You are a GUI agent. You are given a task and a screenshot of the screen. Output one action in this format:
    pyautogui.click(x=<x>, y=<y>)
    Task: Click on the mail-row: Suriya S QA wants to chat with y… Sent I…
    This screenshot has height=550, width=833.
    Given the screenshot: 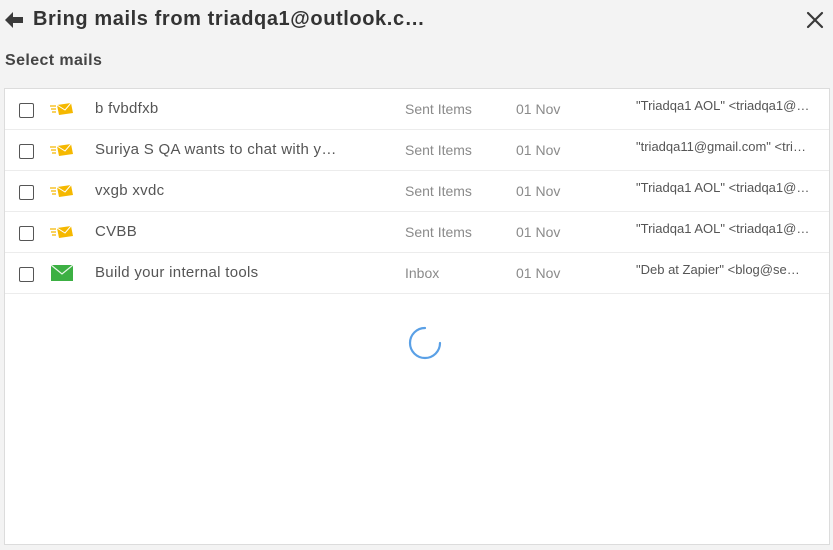 What is the action you would take?
    pyautogui.click(x=417, y=150)
    